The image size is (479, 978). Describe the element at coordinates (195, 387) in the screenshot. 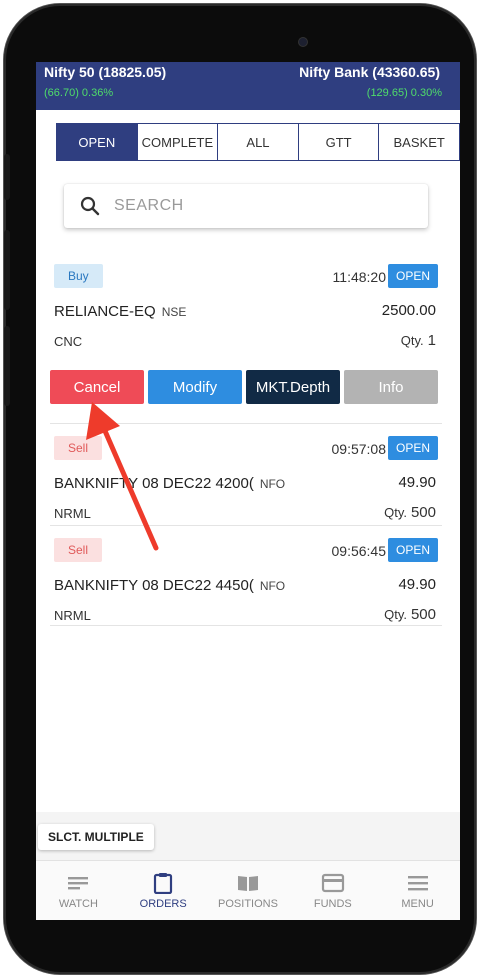

I see `modify-button: Modify` at that location.